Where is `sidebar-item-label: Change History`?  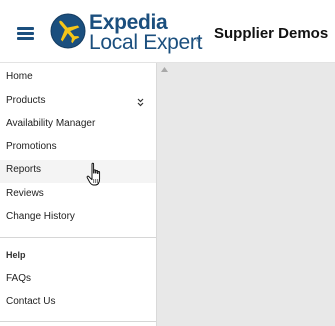
sidebar-item-label: Change History is located at coordinates (40, 216).